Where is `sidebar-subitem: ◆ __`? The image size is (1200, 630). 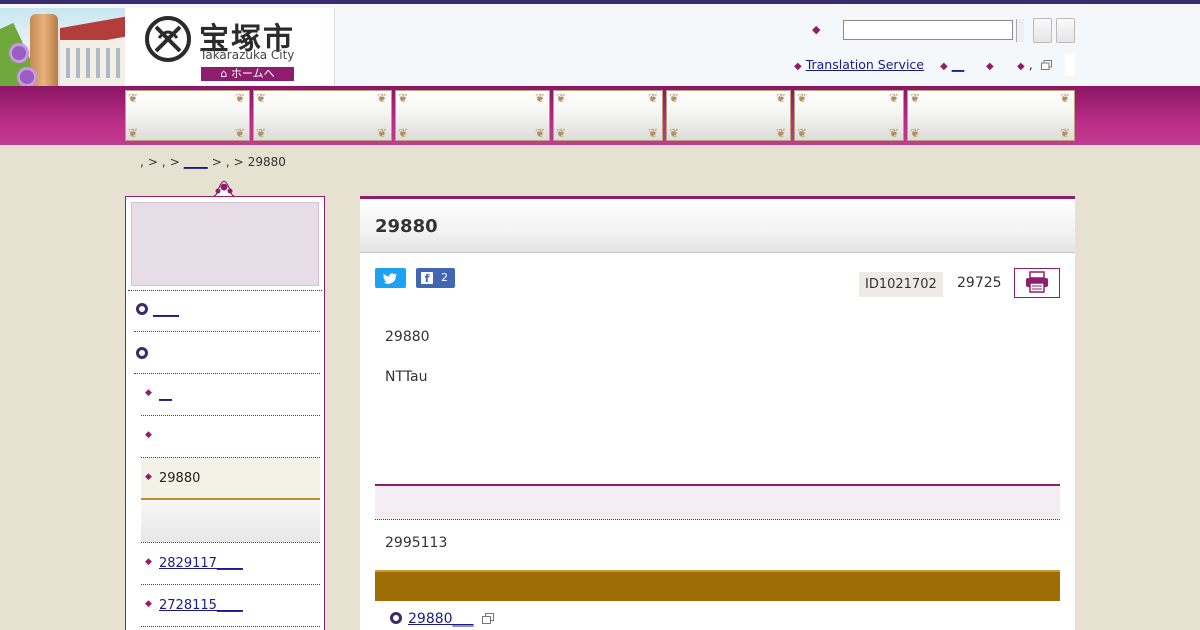 sidebar-subitem: ◆ __ is located at coordinates (230, 395).